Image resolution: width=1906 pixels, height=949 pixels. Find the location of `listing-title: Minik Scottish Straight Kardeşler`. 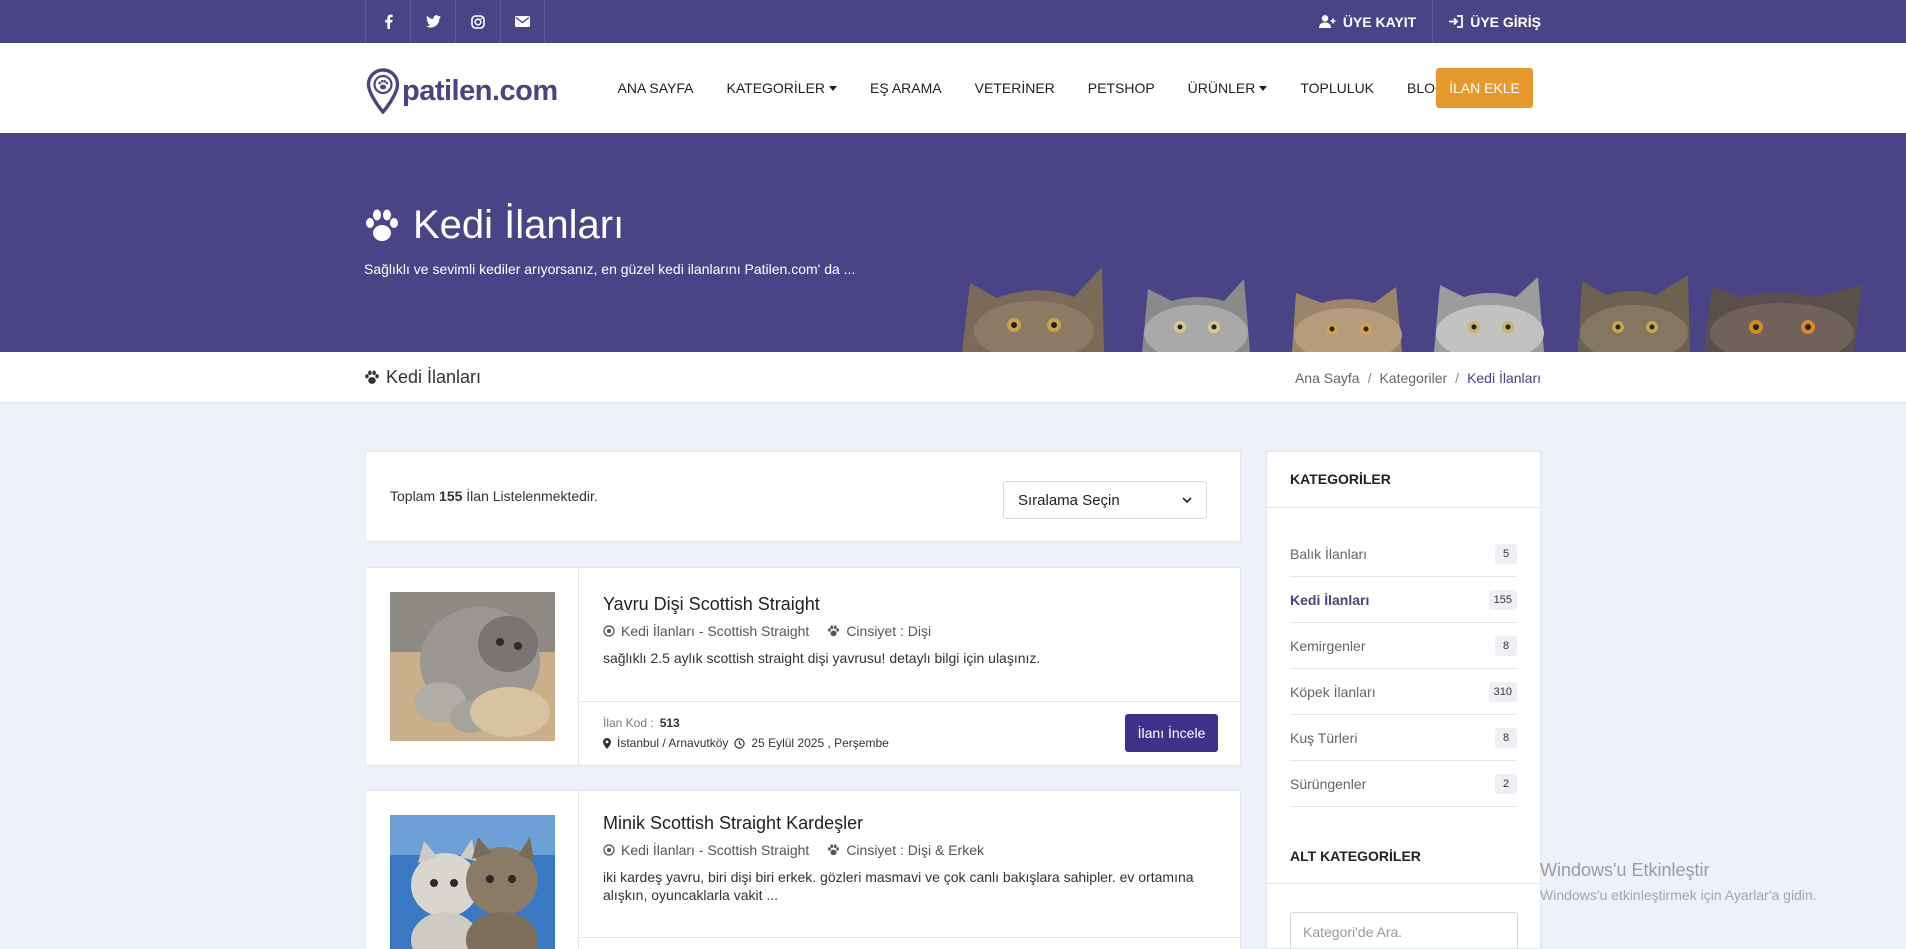

listing-title: Minik Scottish Straight Kardeşler is located at coordinates (911, 823).